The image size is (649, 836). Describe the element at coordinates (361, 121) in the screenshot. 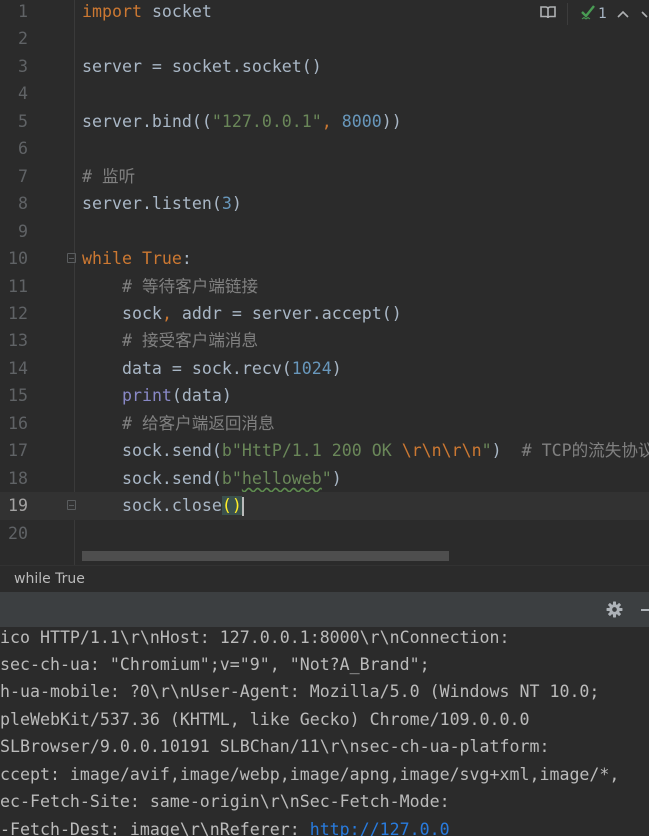

I see `code-token: 8000` at that location.